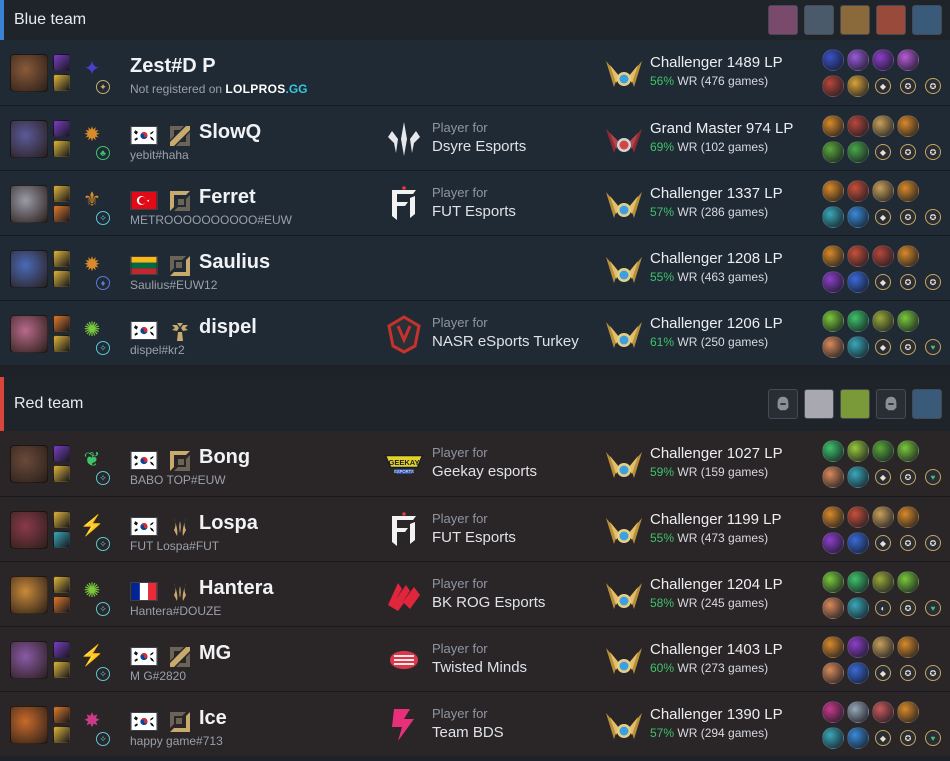  What do you see at coordinates (891, 404) in the screenshot?
I see `empty-ban-icon` at bounding box center [891, 404].